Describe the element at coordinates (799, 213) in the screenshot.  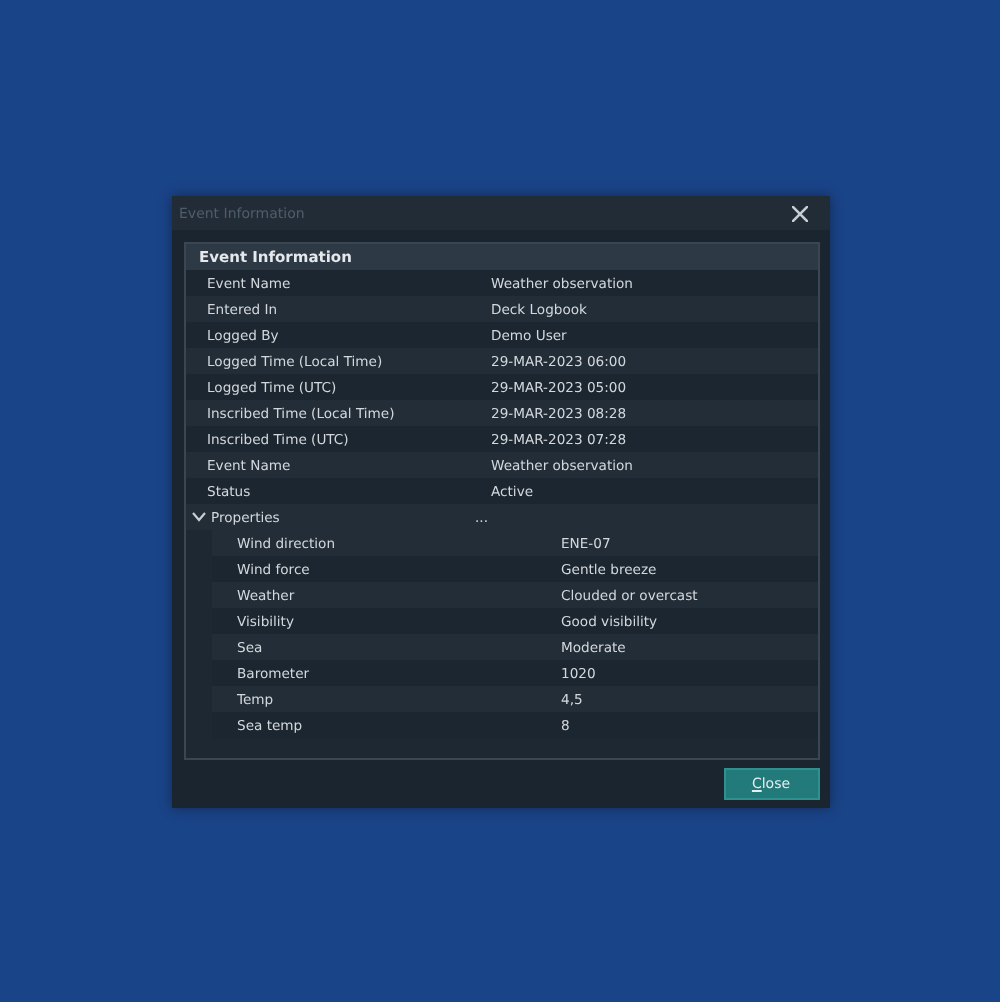
I see `close-icon` at that location.